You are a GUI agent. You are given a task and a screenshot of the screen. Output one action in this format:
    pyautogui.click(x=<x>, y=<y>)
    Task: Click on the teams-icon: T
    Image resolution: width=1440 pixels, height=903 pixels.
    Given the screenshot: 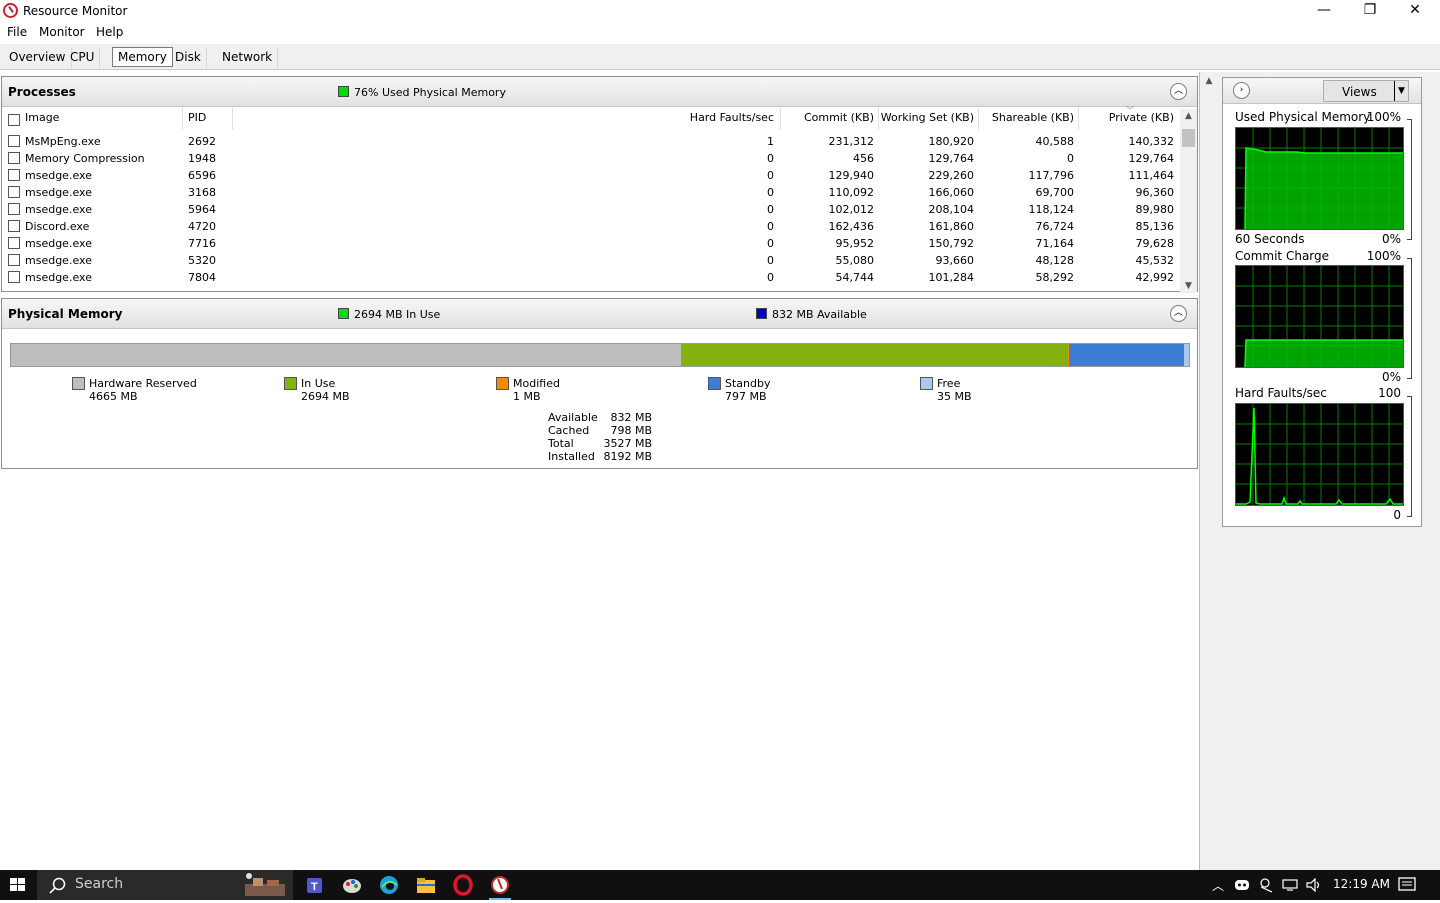 What is the action you would take?
    pyautogui.click(x=315, y=885)
    